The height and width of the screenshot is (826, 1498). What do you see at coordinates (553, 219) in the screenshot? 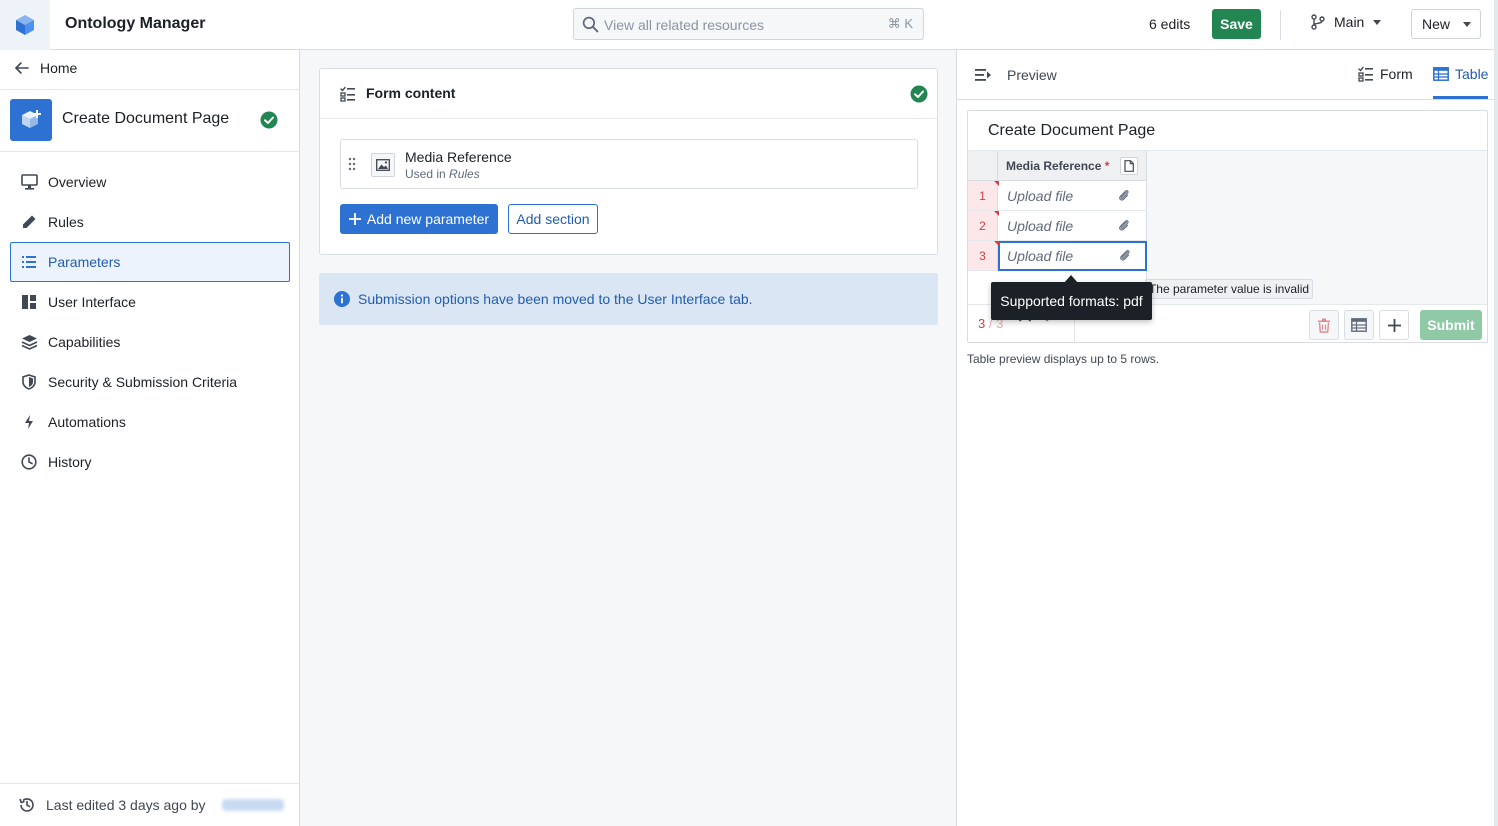
I see `add-section-button: Add section` at bounding box center [553, 219].